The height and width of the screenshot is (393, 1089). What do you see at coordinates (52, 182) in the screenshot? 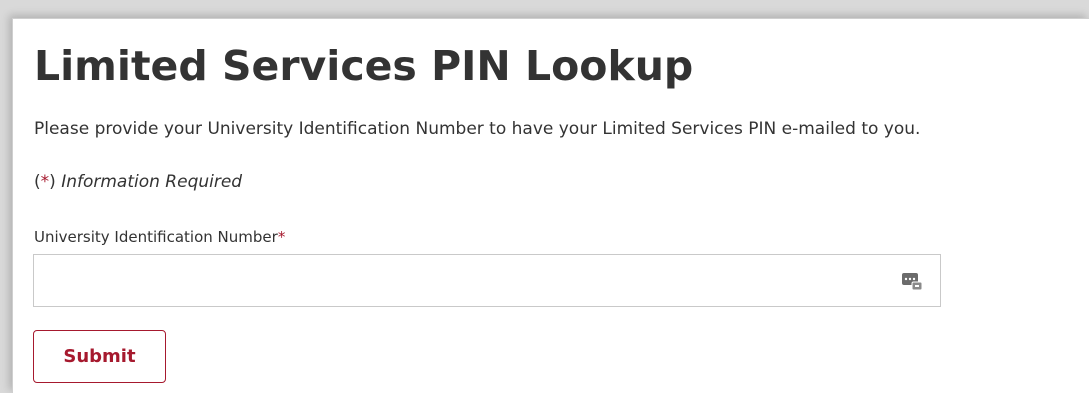
I see `required-note-close-paren: )` at bounding box center [52, 182].